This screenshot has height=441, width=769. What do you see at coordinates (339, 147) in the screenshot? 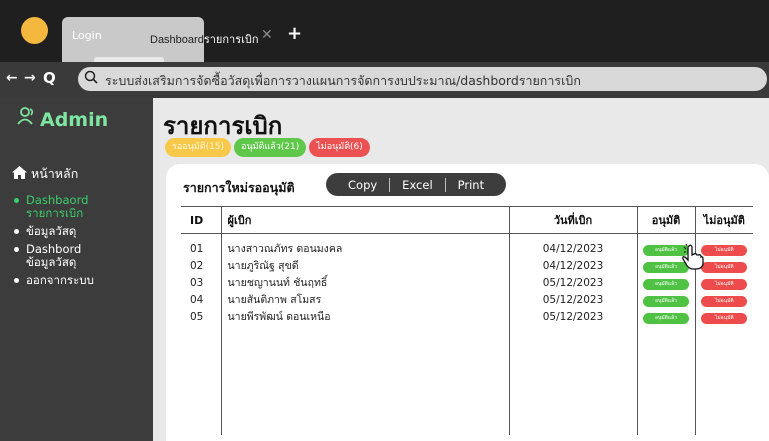
I see `rejected-badge: ไม่อนุมัติ(6)` at bounding box center [339, 147].